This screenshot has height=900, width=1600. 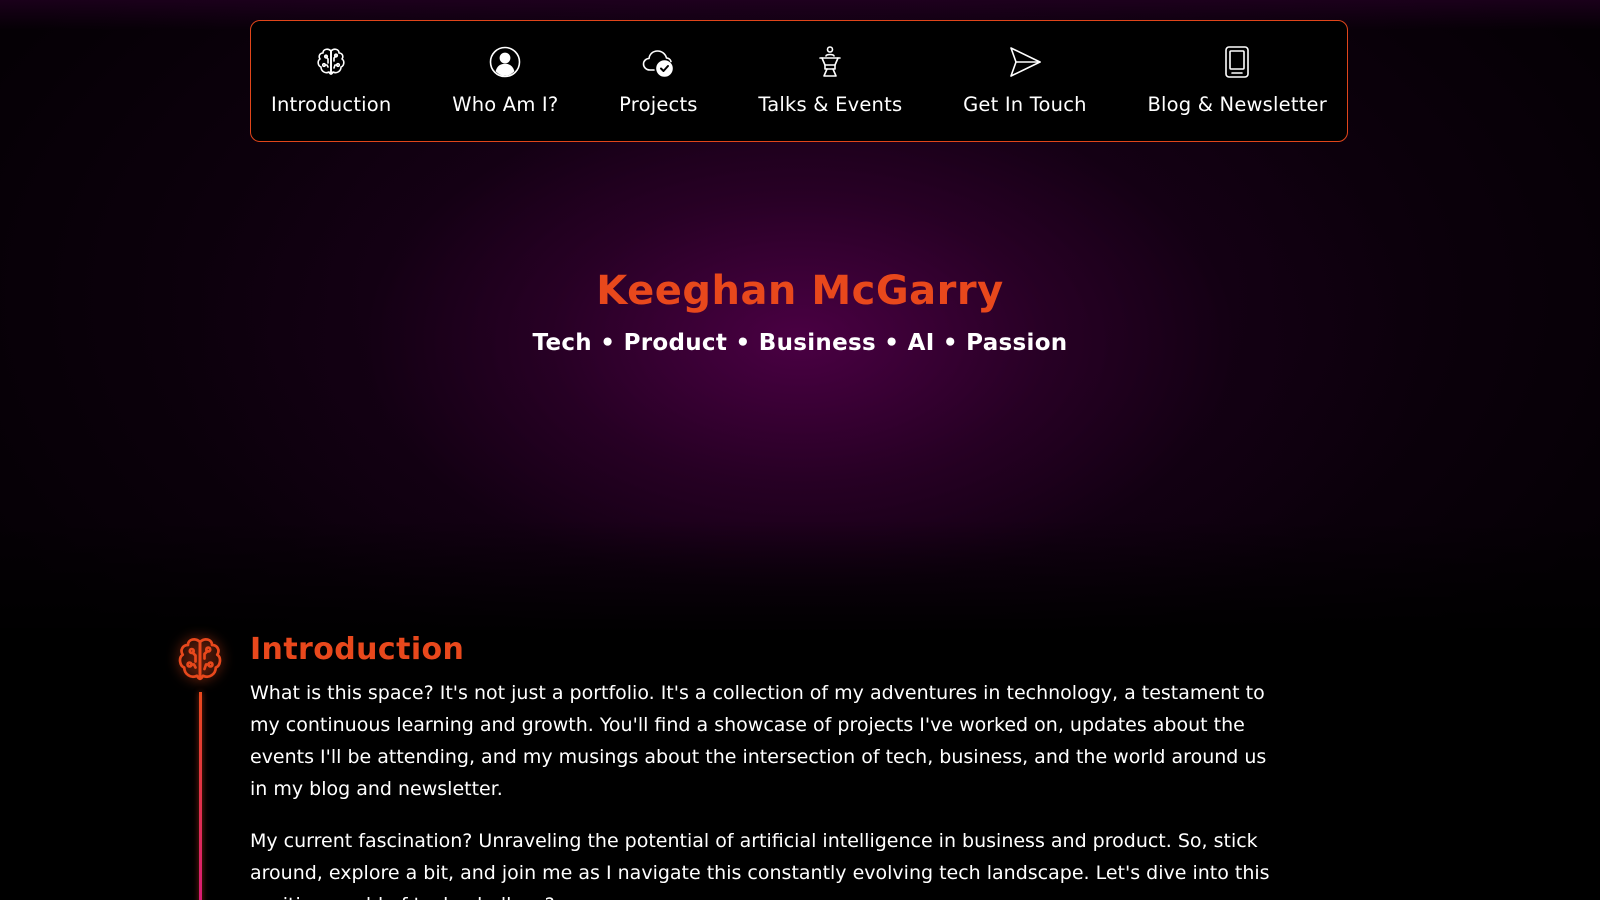 What do you see at coordinates (830, 62) in the screenshot?
I see `podium-speaker-icon` at bounding box center [830, 62].